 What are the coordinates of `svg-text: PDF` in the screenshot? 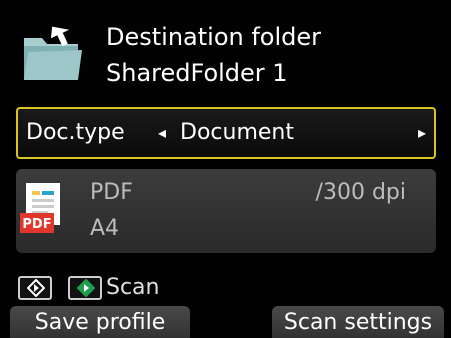 It's located at (36, 224).